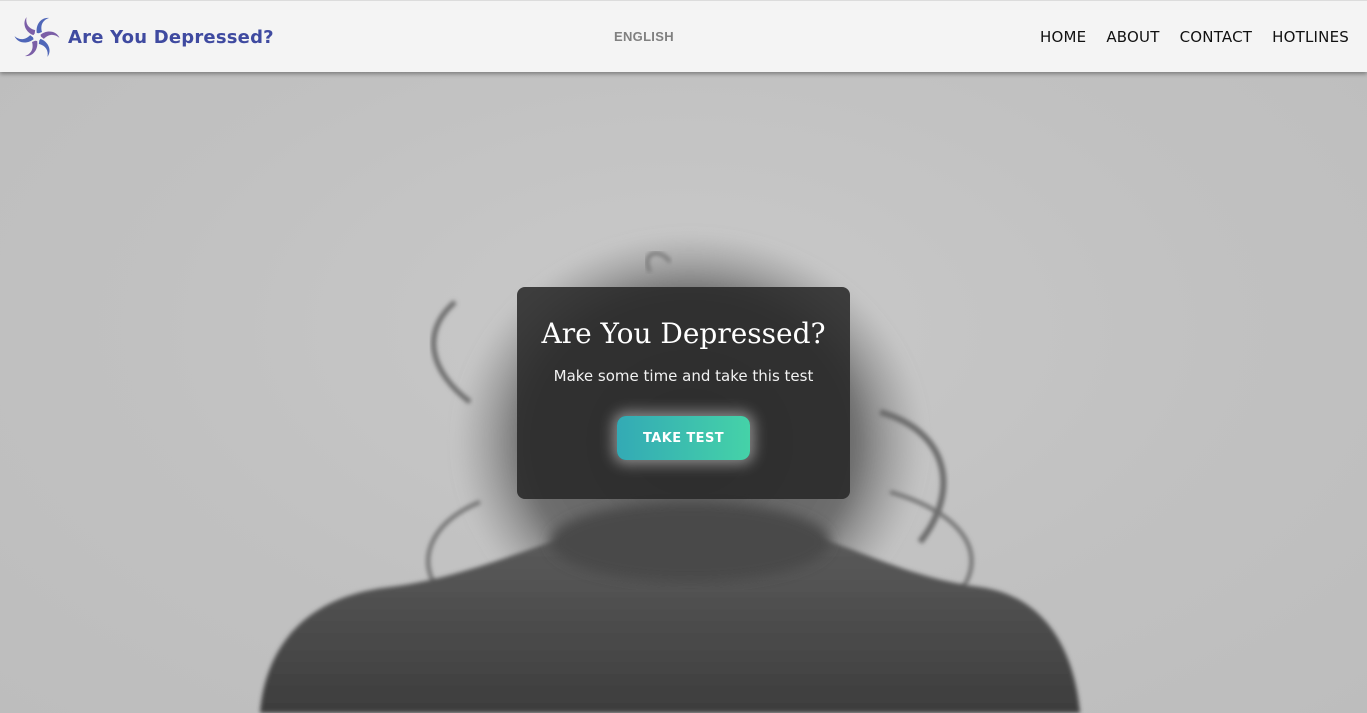 The height and width of the screenshot is (713, 1367). Describe the element at coordinates (1216, 37) in the screenshot. I see `nav-contact-link: CONTACT` at that location.